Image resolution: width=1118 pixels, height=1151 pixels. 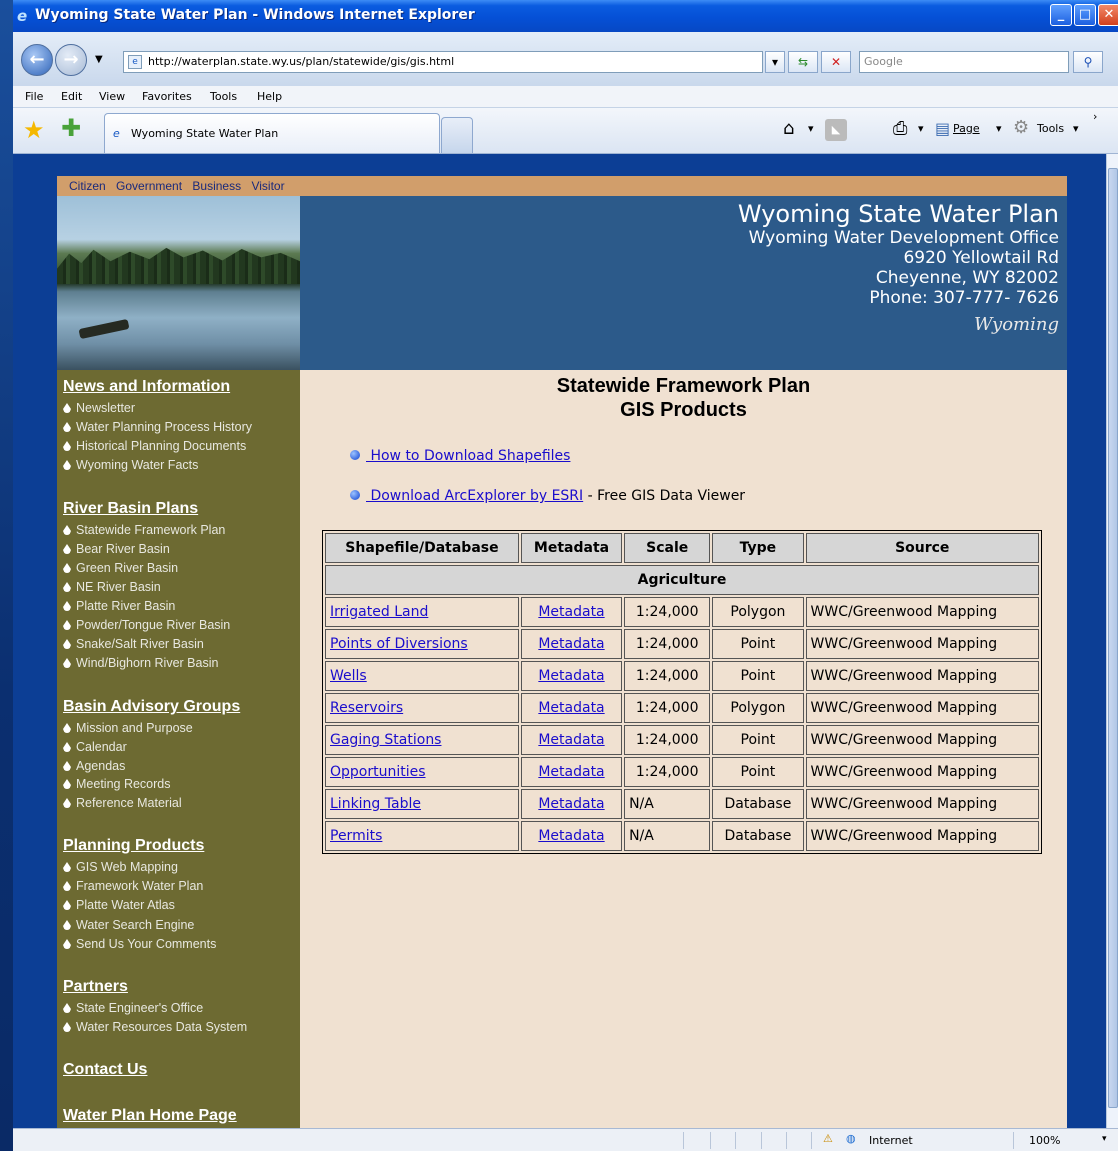 I want to click on sidebar-item-wrds: Water Resources Data System, so click(x=155, y=1027).